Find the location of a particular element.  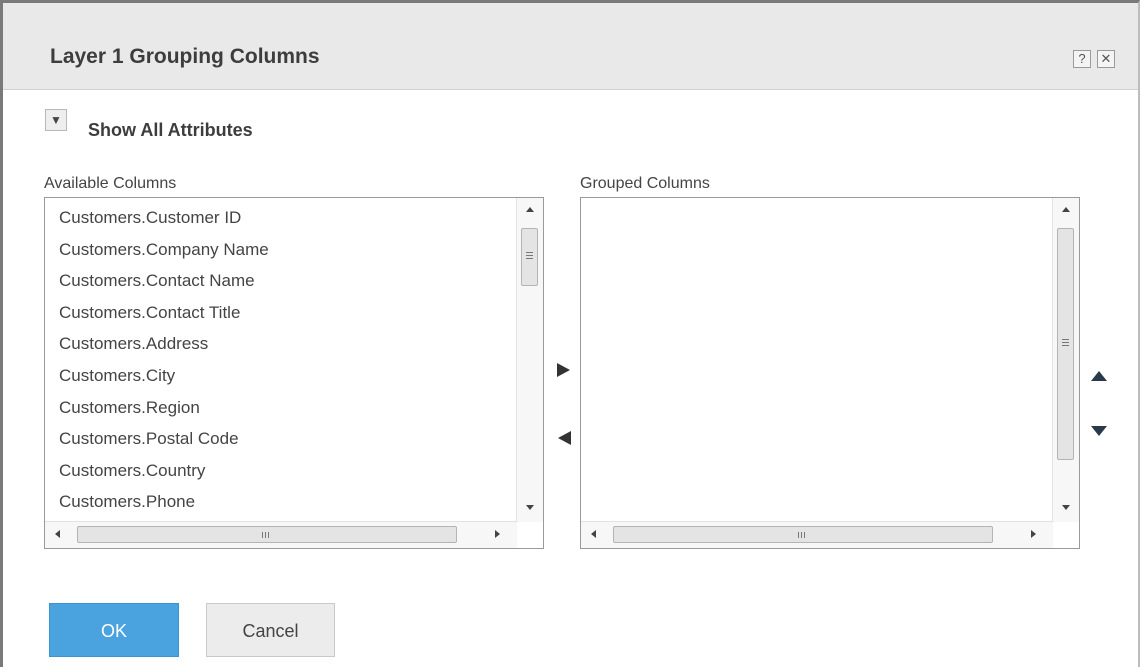

list-item: Customers.Company Name is located at coordinates (286, 250).